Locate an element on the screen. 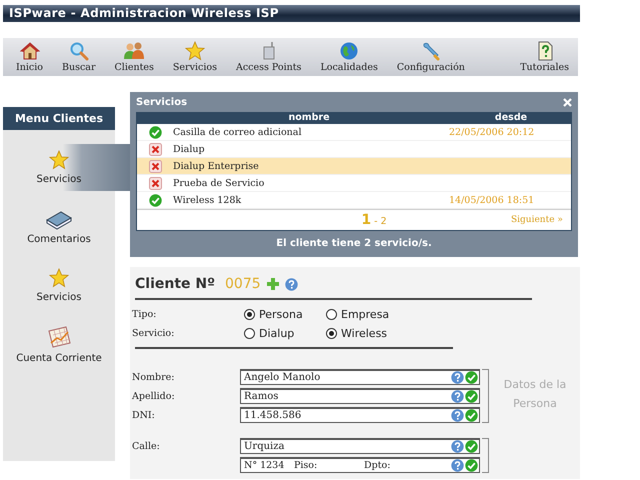 Image resolution: width=640 pixels, height=480 pixels. field-part: Piso: is located at coordinates (306, 465).